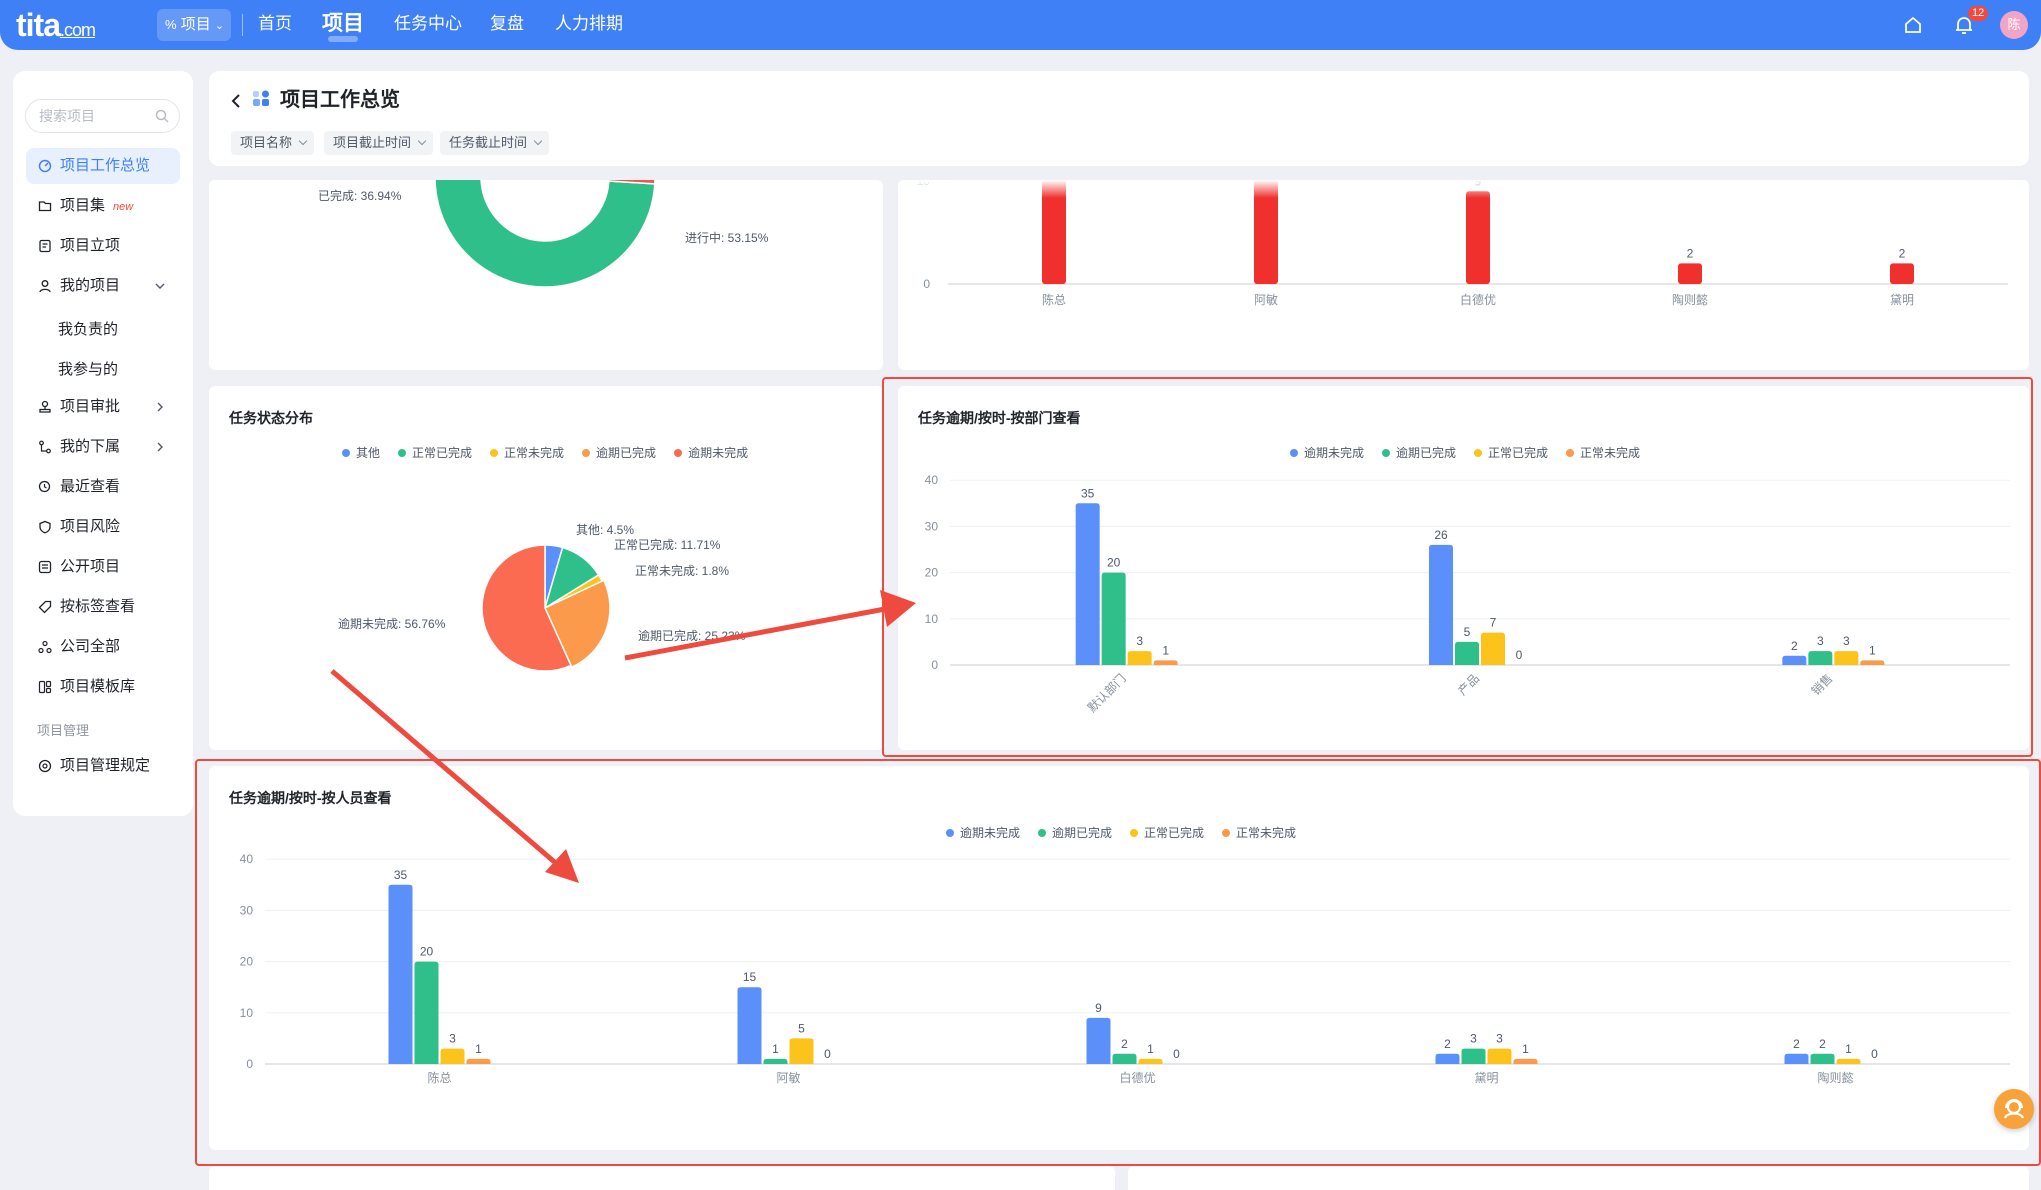 This screenshot has height=1190, width=2041. I want to click on nav-home: 首页, so click(275, 25).